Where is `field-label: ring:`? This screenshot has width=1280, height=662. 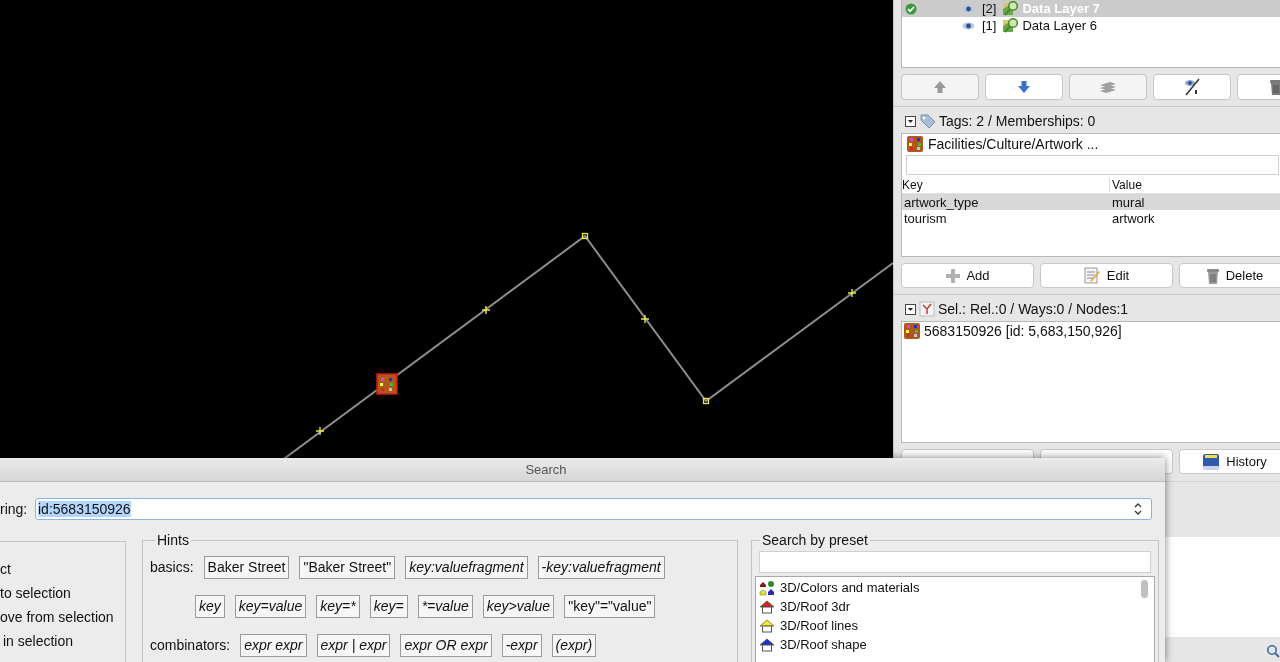
field-label: ring: is located at coordinates (14, 509).